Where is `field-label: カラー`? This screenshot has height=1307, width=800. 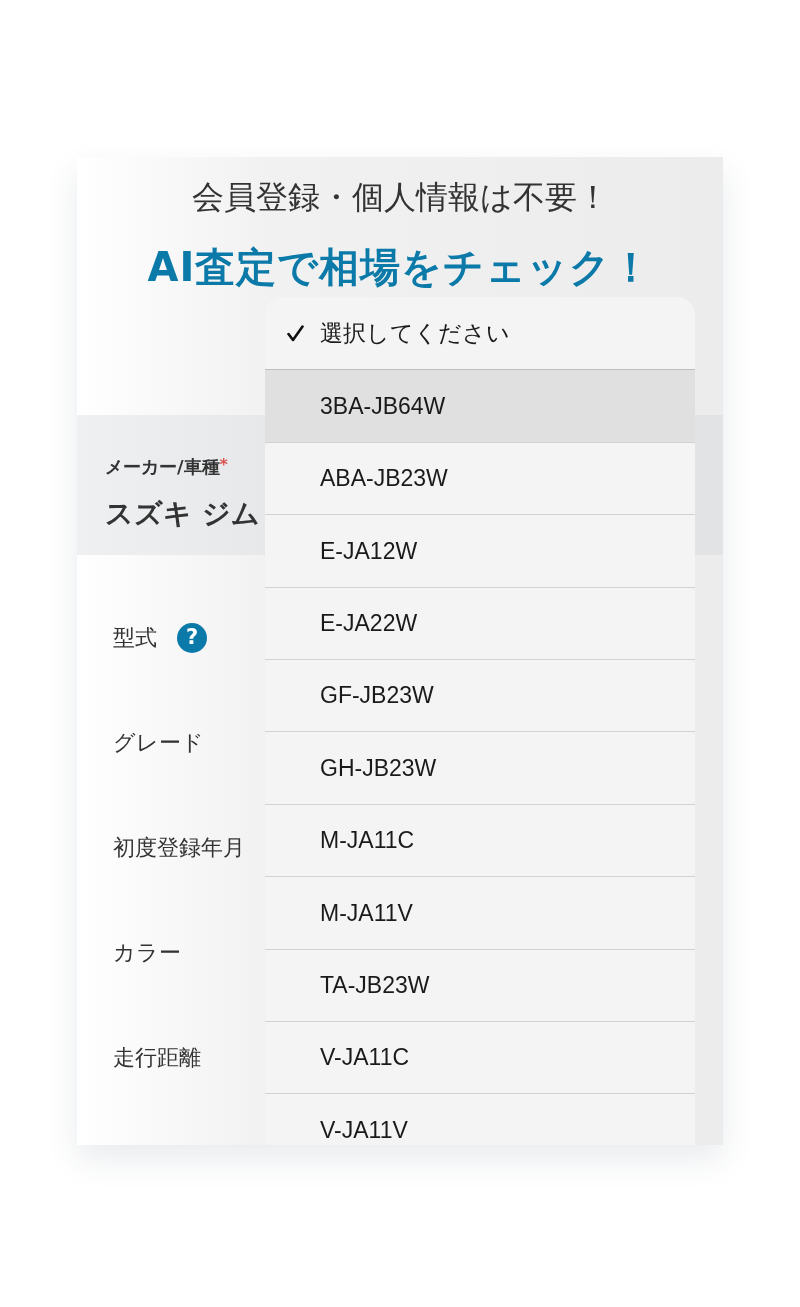
field-label: カラー is located at coordinates (147, 953).